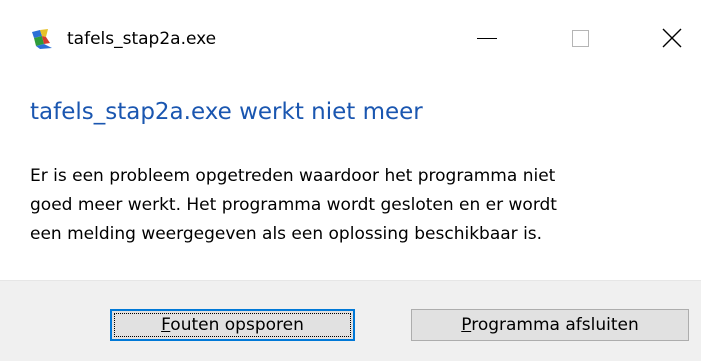  Describe the element at coordinates (42, 39) in the screenshot. I see `app-icon` at that location.